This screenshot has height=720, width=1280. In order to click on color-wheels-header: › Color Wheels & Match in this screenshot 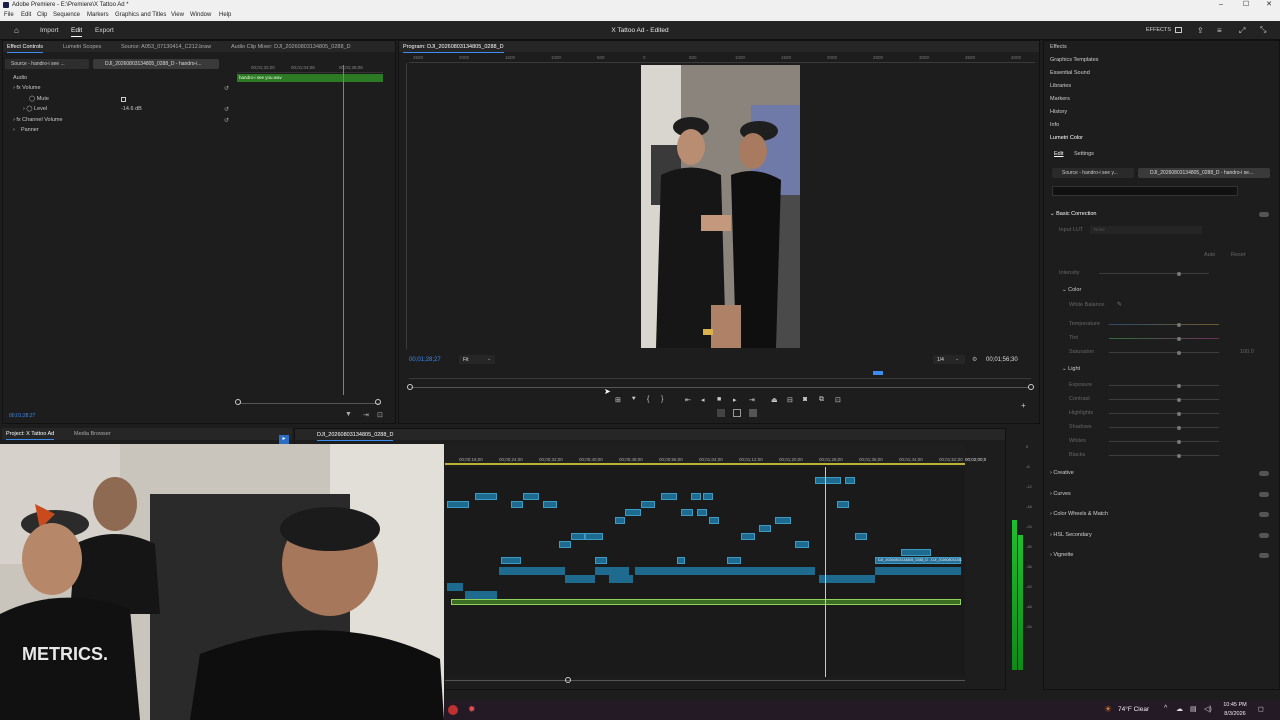, I will do `click(1079, 514)`.